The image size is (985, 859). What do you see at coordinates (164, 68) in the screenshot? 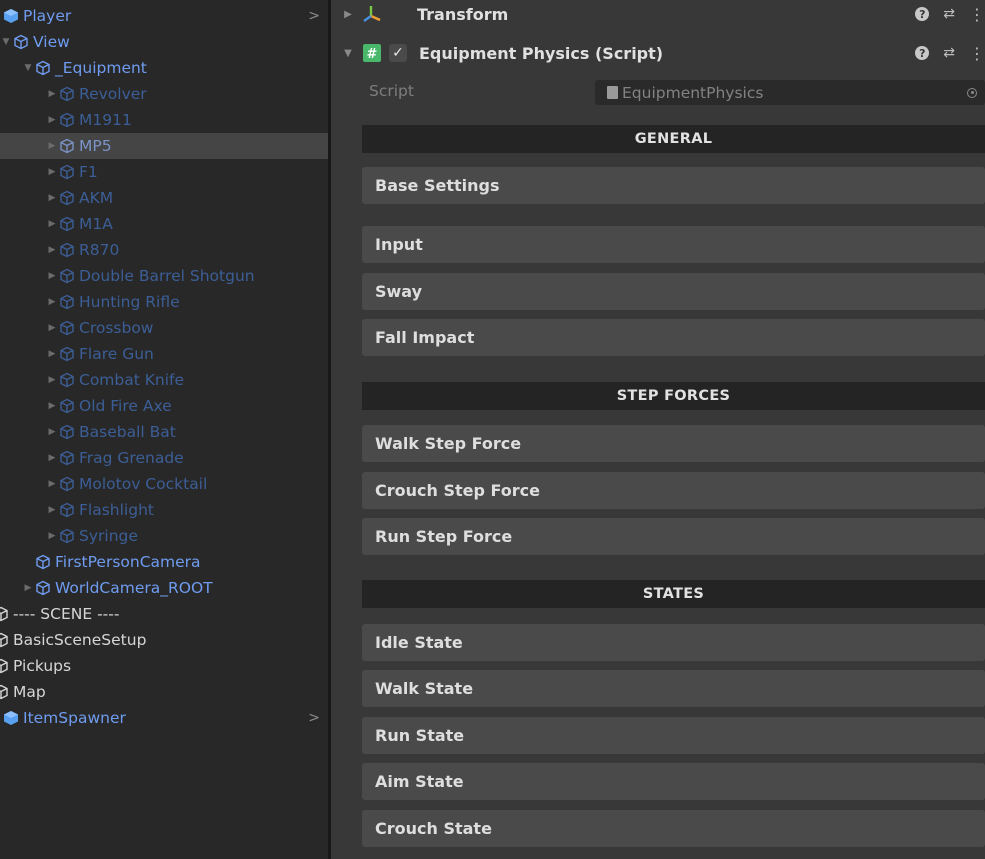
I see `hierarchy-item-equipment: ▼ _Equipment` at bounding box center [164, 68].